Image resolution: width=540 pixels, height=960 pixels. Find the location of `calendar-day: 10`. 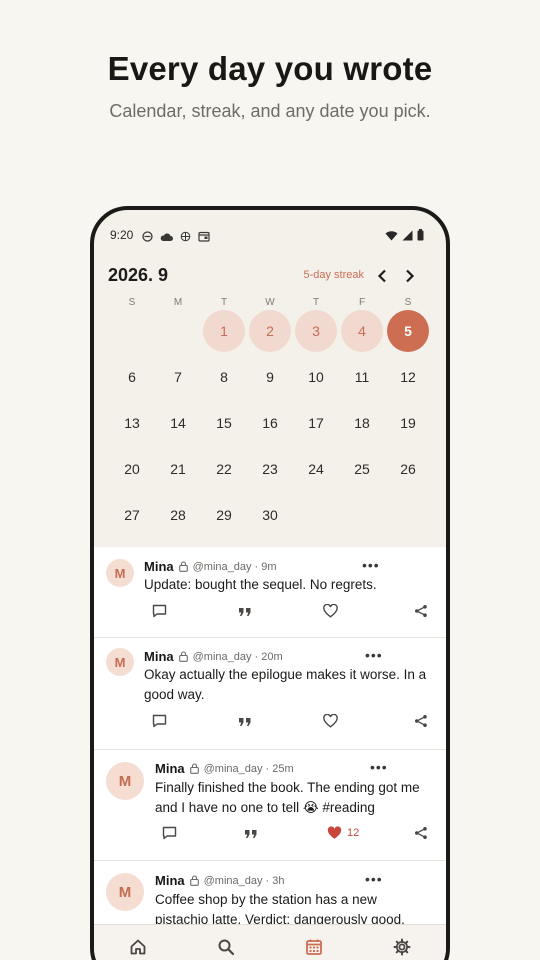

calendar-day: 10 is located at coordinates (316, 377).